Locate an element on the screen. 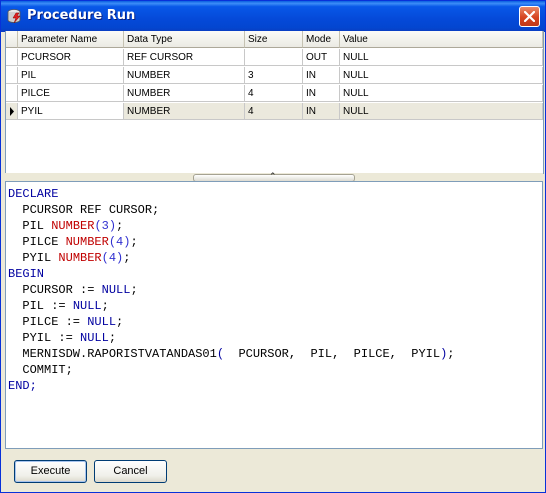 This screenshot has height=493, width=546. code-line: PYIL := NULL; is located at coordinates (62, 338).